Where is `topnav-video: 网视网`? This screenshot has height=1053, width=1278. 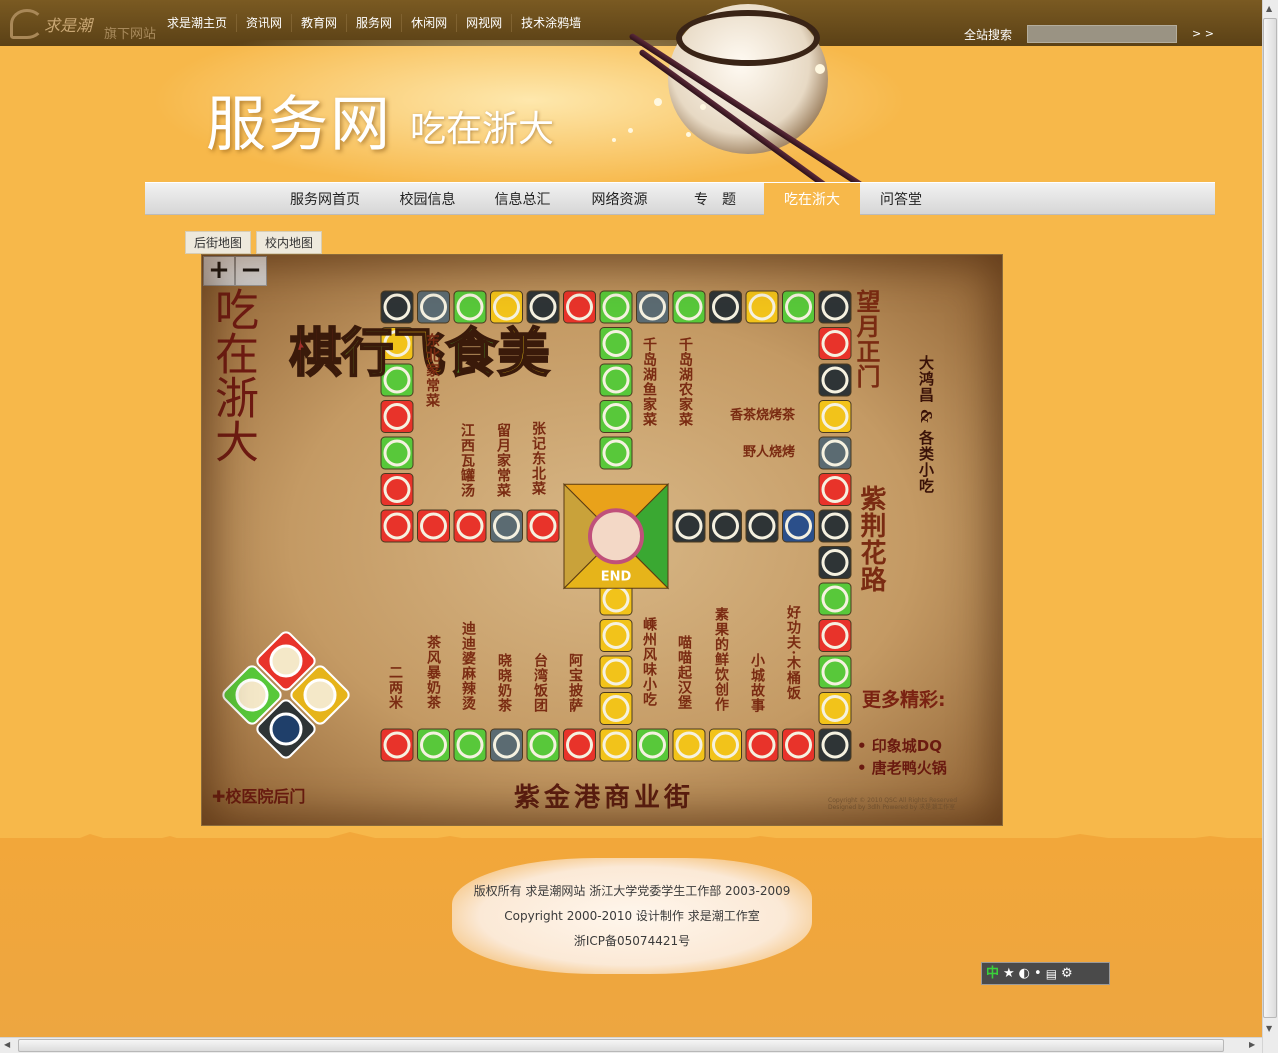 topnav-video: 网视网 is located at coordinates (483, 23).